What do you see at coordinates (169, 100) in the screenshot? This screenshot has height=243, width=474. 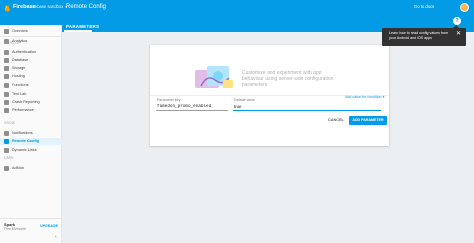 I see `parameter-key-label: Parameter key` at bounding box center [169, 100].